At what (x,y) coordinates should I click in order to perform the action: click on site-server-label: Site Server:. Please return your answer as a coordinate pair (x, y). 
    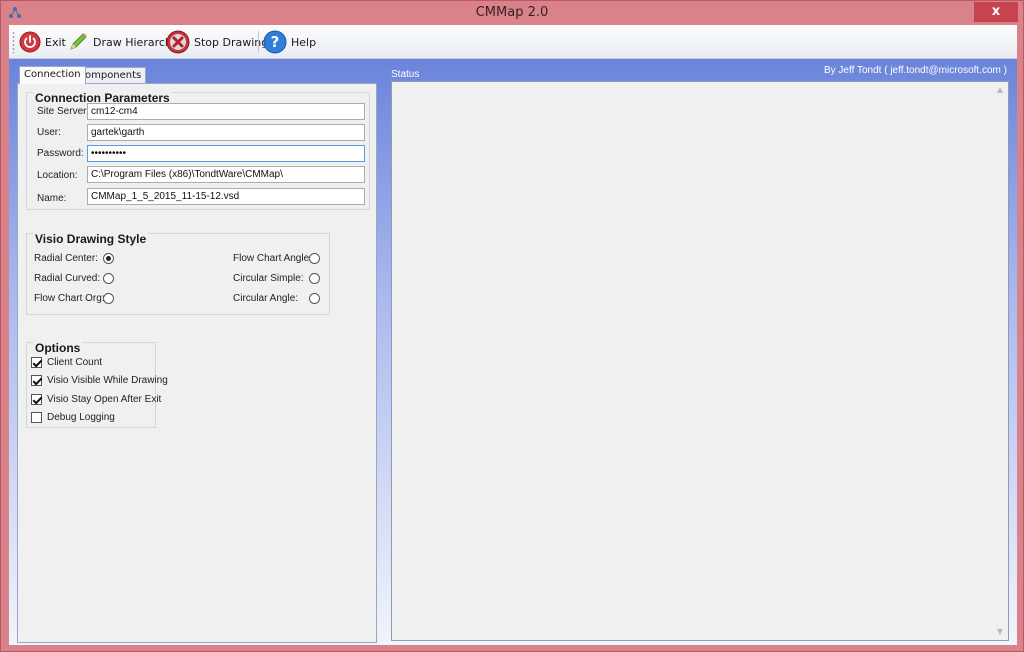
    Looking at the image, I should click on (63, 111).